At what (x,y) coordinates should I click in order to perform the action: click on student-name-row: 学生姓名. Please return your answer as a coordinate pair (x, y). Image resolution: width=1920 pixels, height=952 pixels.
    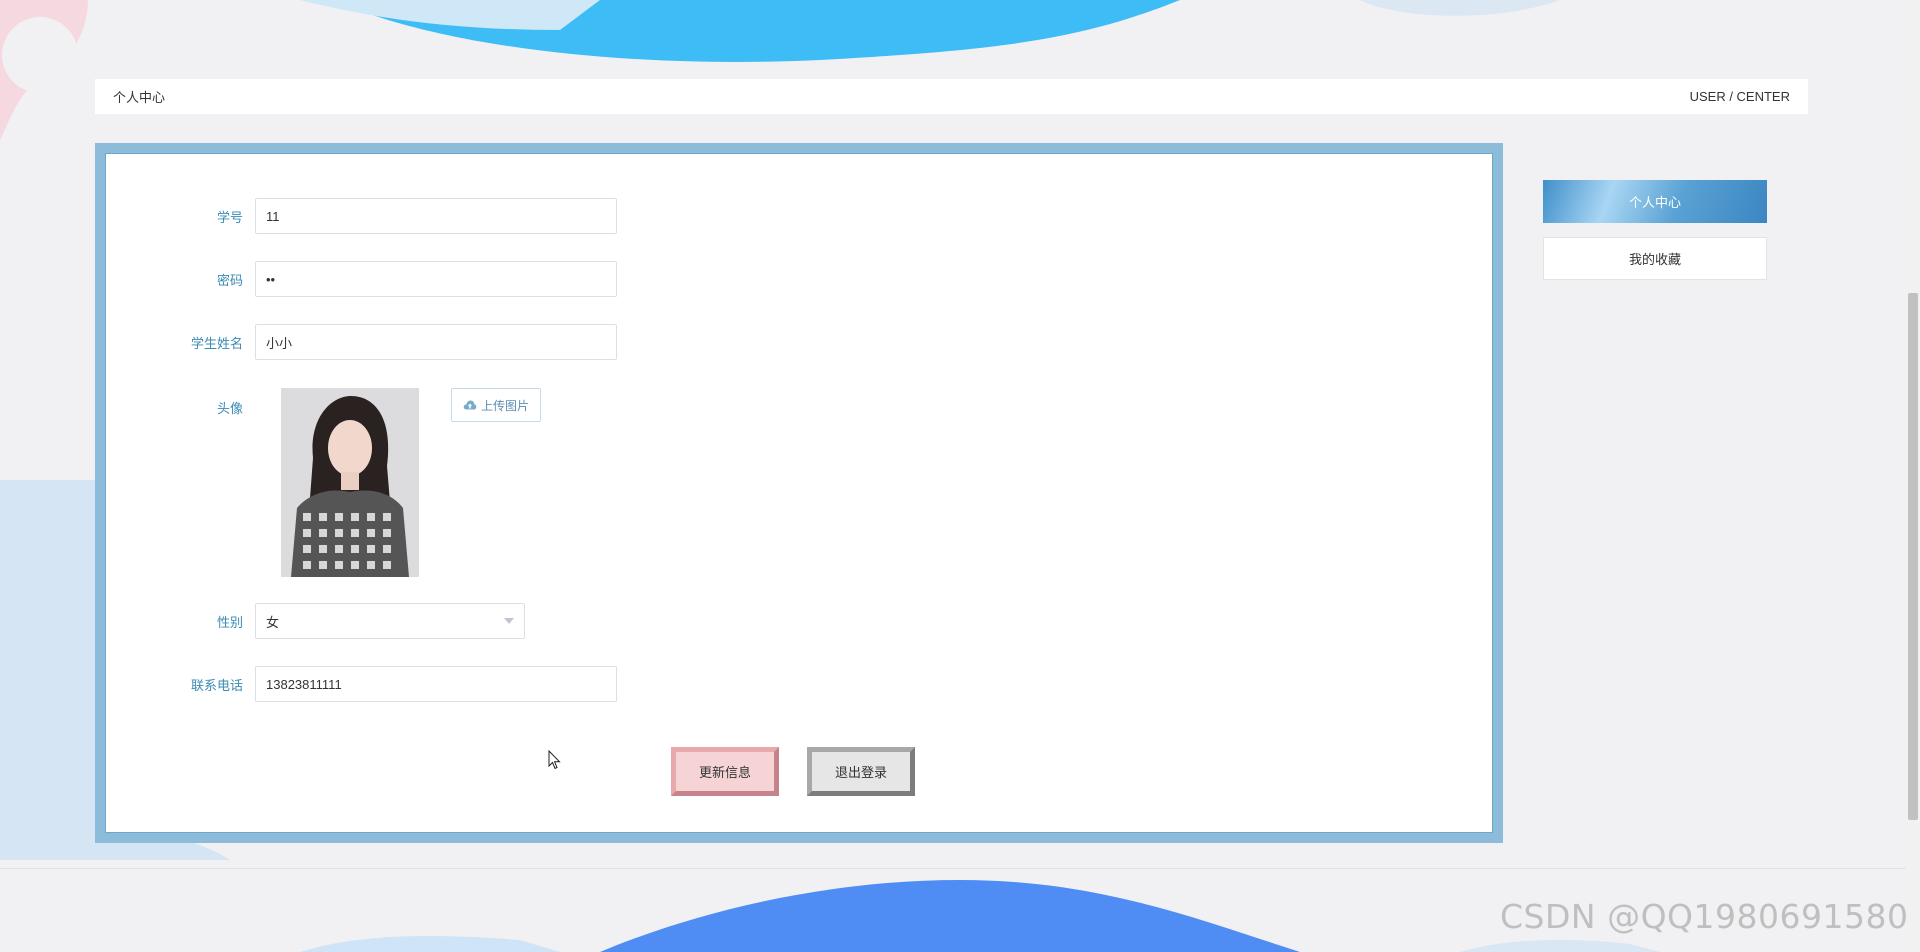
    Looking at the image, I should click on (361, 342).